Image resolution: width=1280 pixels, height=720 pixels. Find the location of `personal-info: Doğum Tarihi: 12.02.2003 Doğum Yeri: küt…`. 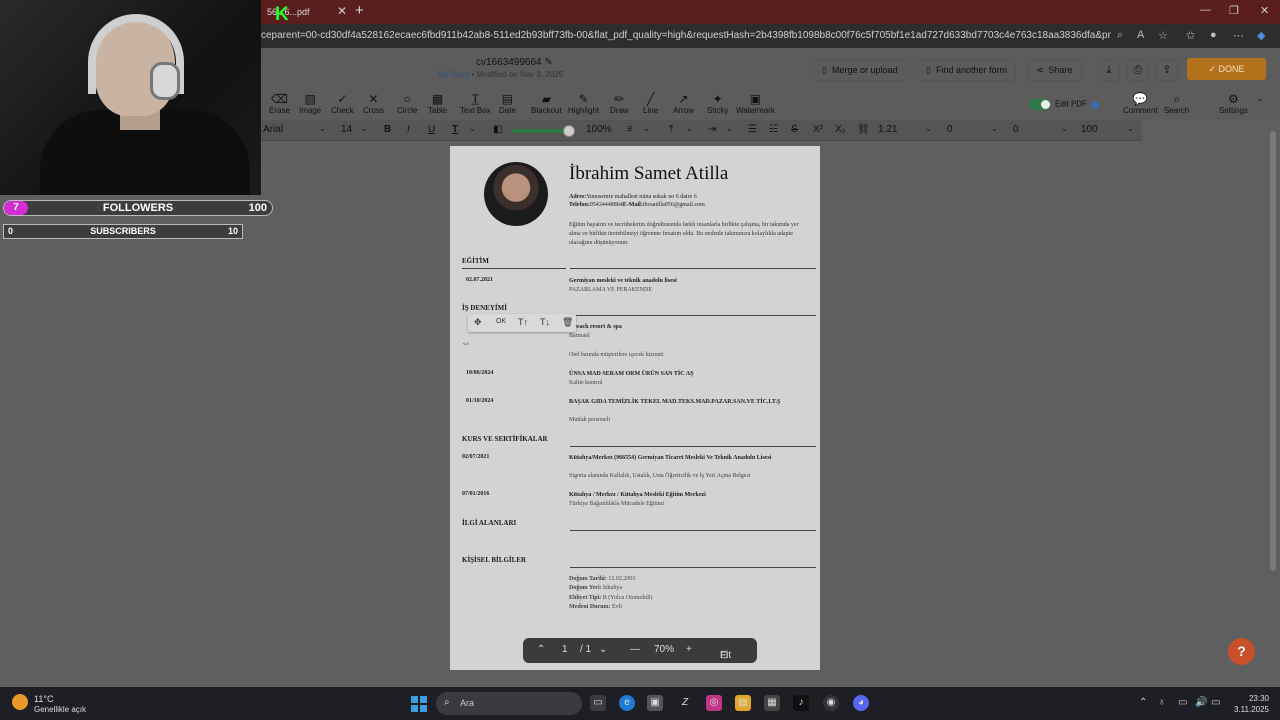

personal-info: Doğum Tarihi: 12.02.2003 Doğum Yeri: küt… is located at coordinates (689, 594).